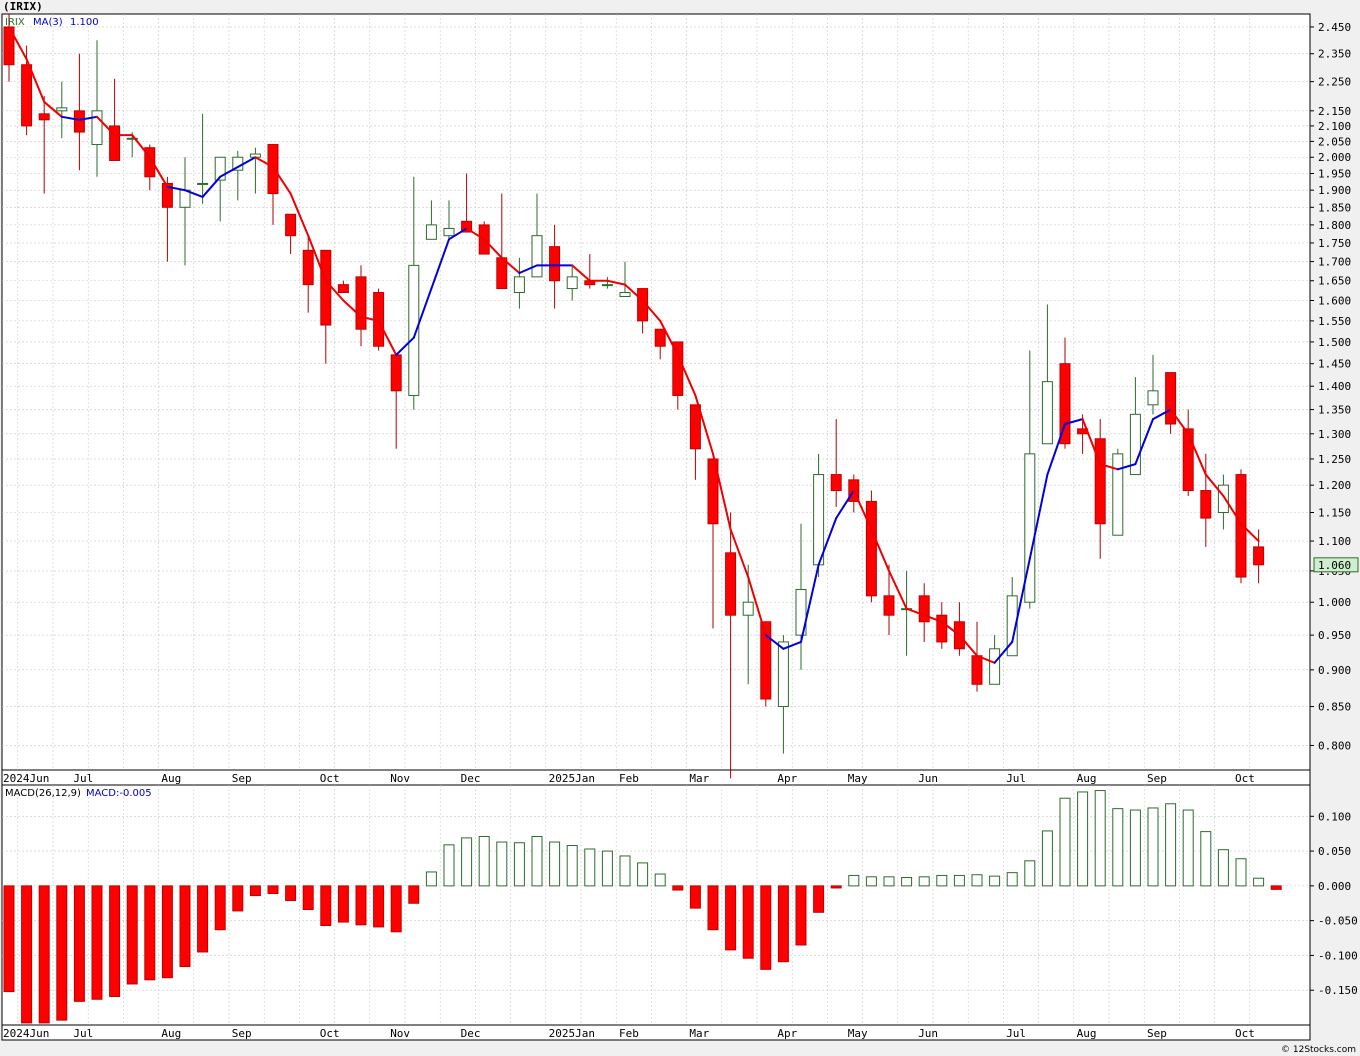 The width and height of the screenshot is (1360, 1056). I want to click on price-y-tick-label: 2.000, so click(1334, 157).